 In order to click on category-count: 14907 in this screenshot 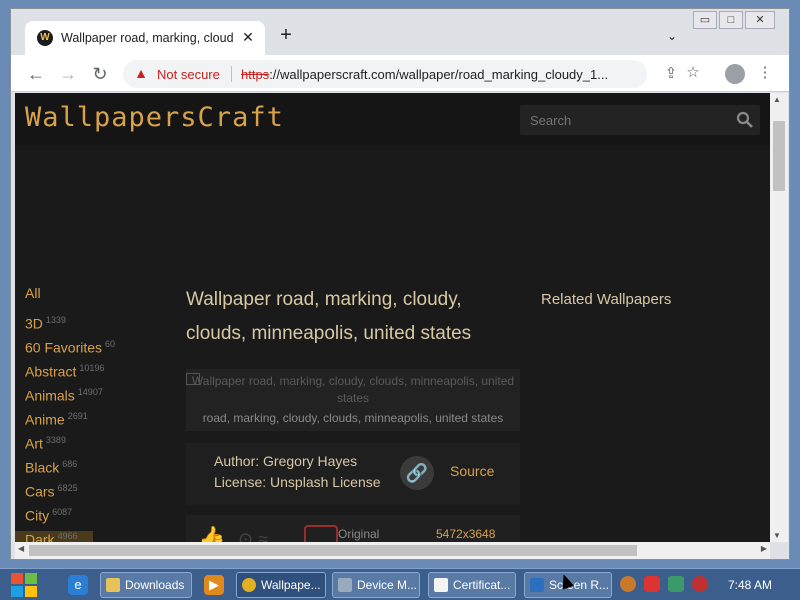, I will do `click(90, 392)`.